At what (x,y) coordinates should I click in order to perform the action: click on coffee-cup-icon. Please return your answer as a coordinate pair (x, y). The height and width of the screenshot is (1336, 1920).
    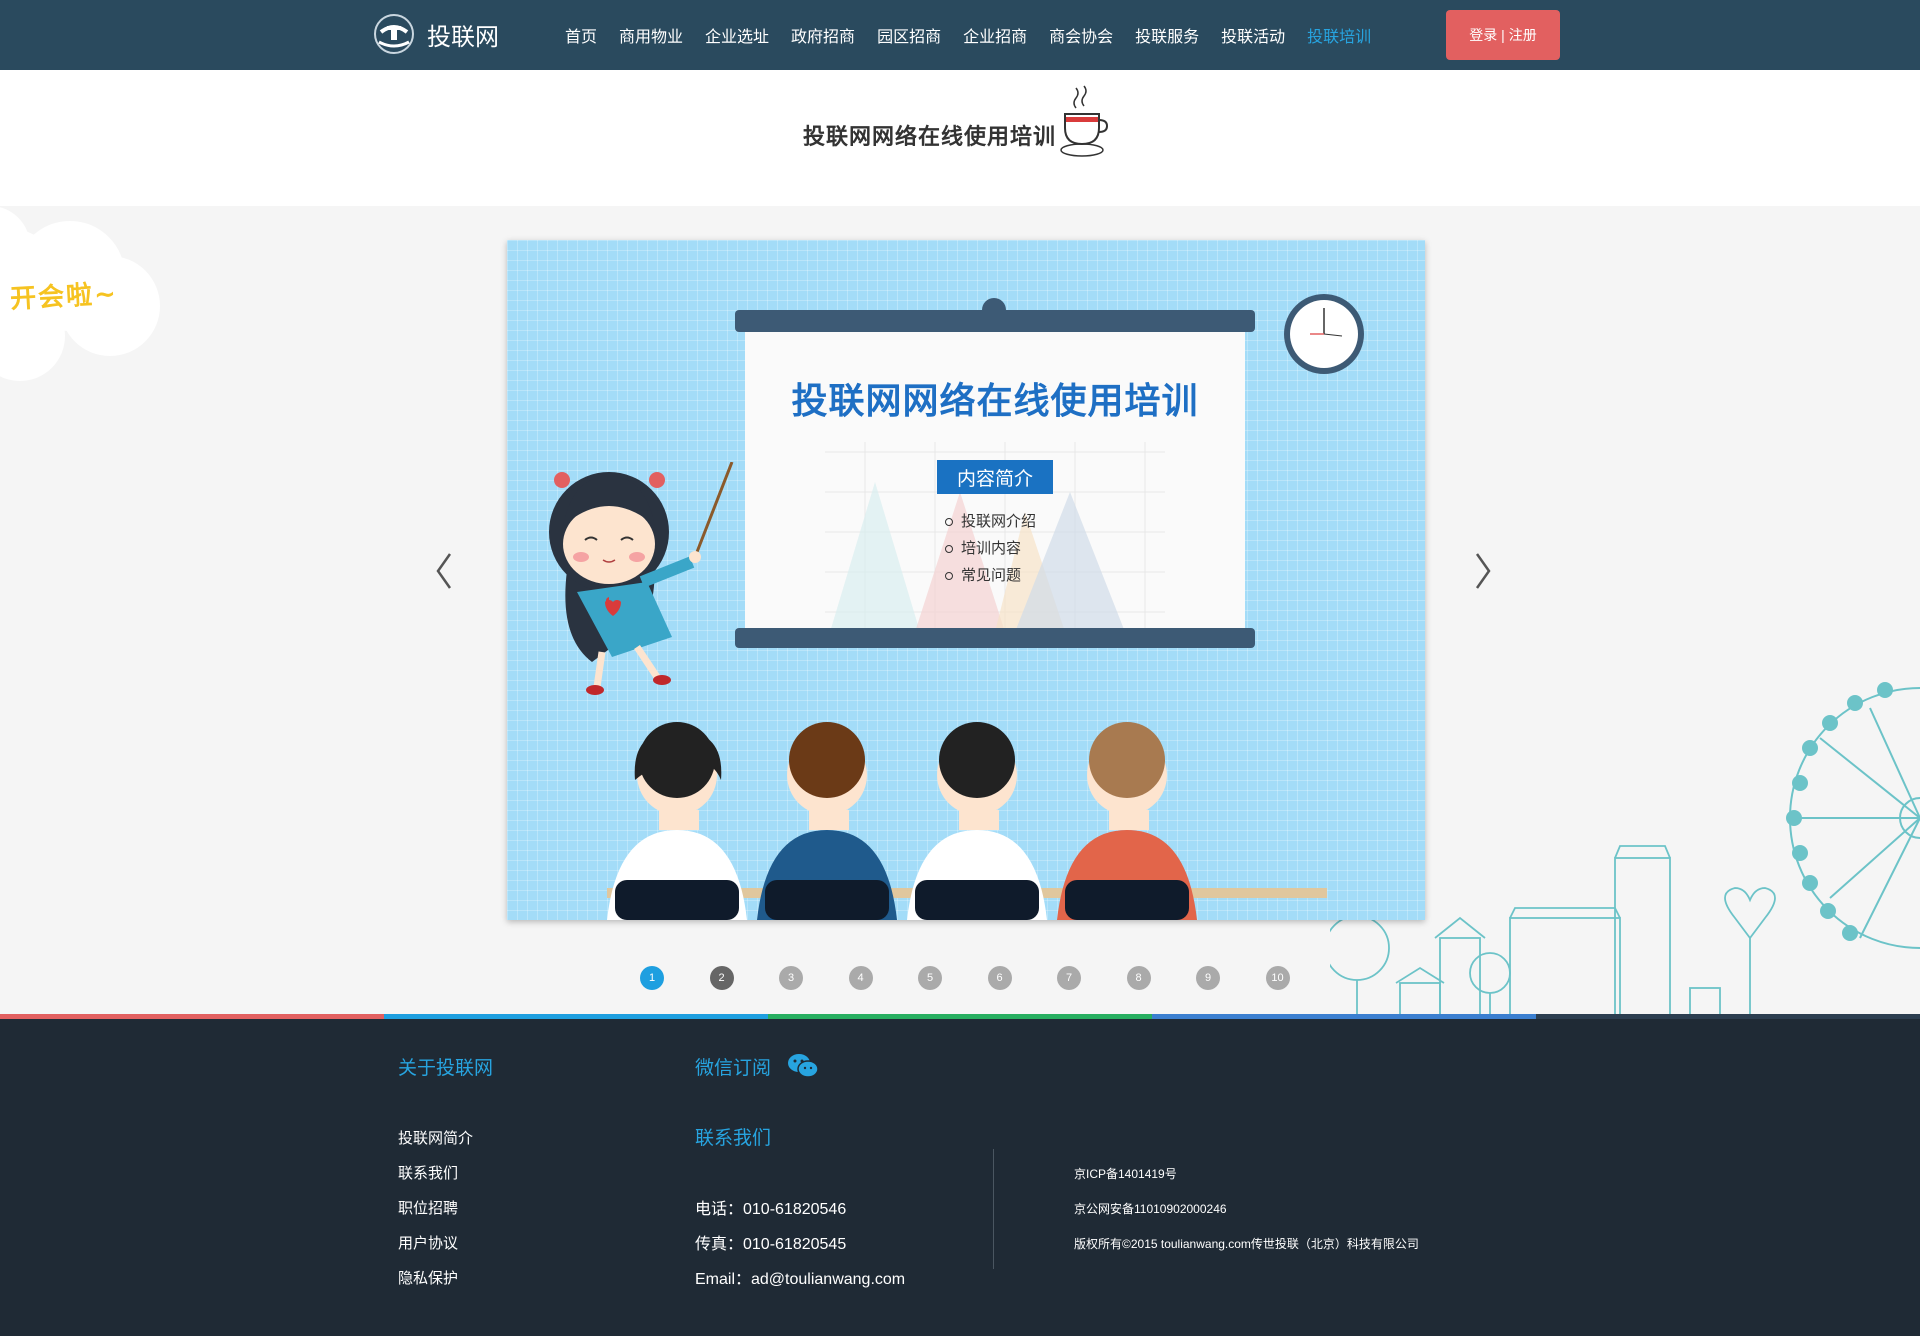
    Looking at the image, I should click on (1084, 121).